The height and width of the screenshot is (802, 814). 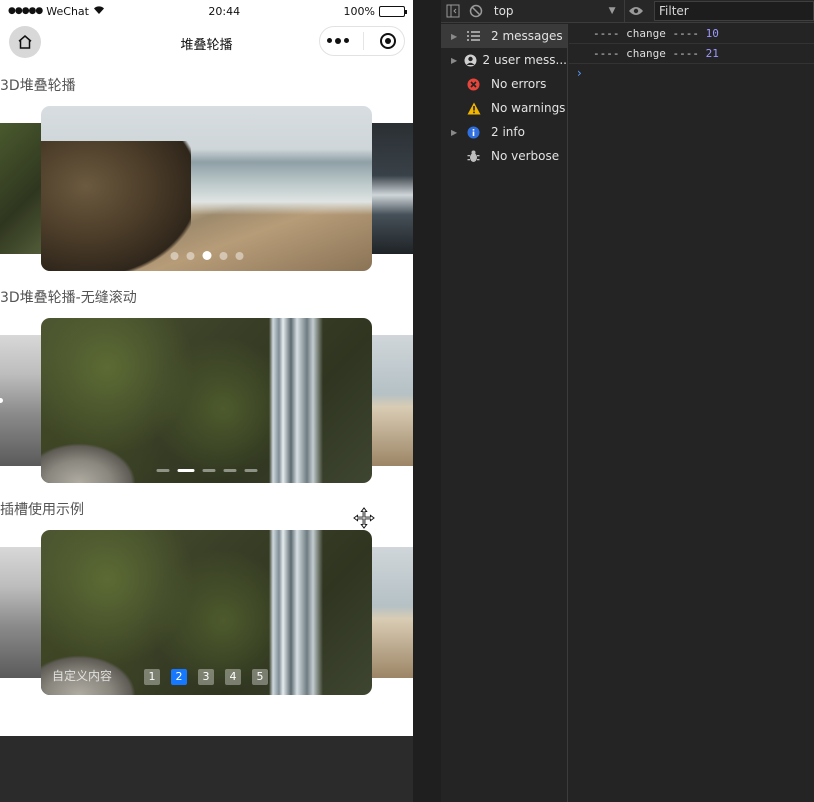 I want to click on indicator-number: 1, so click(x=152, y=677).